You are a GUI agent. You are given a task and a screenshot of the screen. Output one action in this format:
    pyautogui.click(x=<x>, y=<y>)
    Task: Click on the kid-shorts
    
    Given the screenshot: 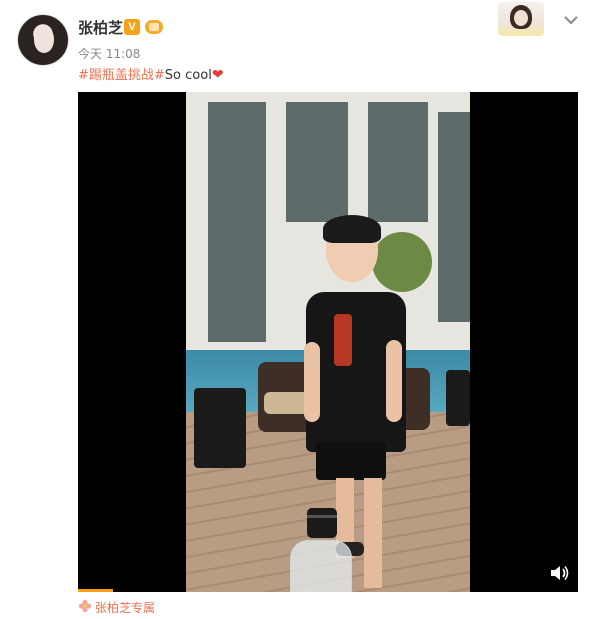 What is the action you would take?
    pyautogui.click(x=351, y=461)
    